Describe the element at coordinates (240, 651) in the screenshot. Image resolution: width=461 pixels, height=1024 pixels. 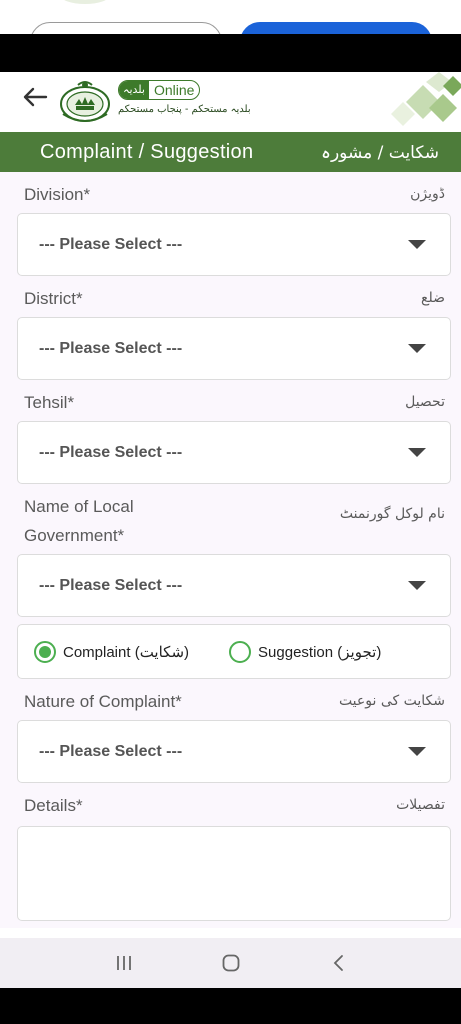
I see `suggestion-radio` at that location.